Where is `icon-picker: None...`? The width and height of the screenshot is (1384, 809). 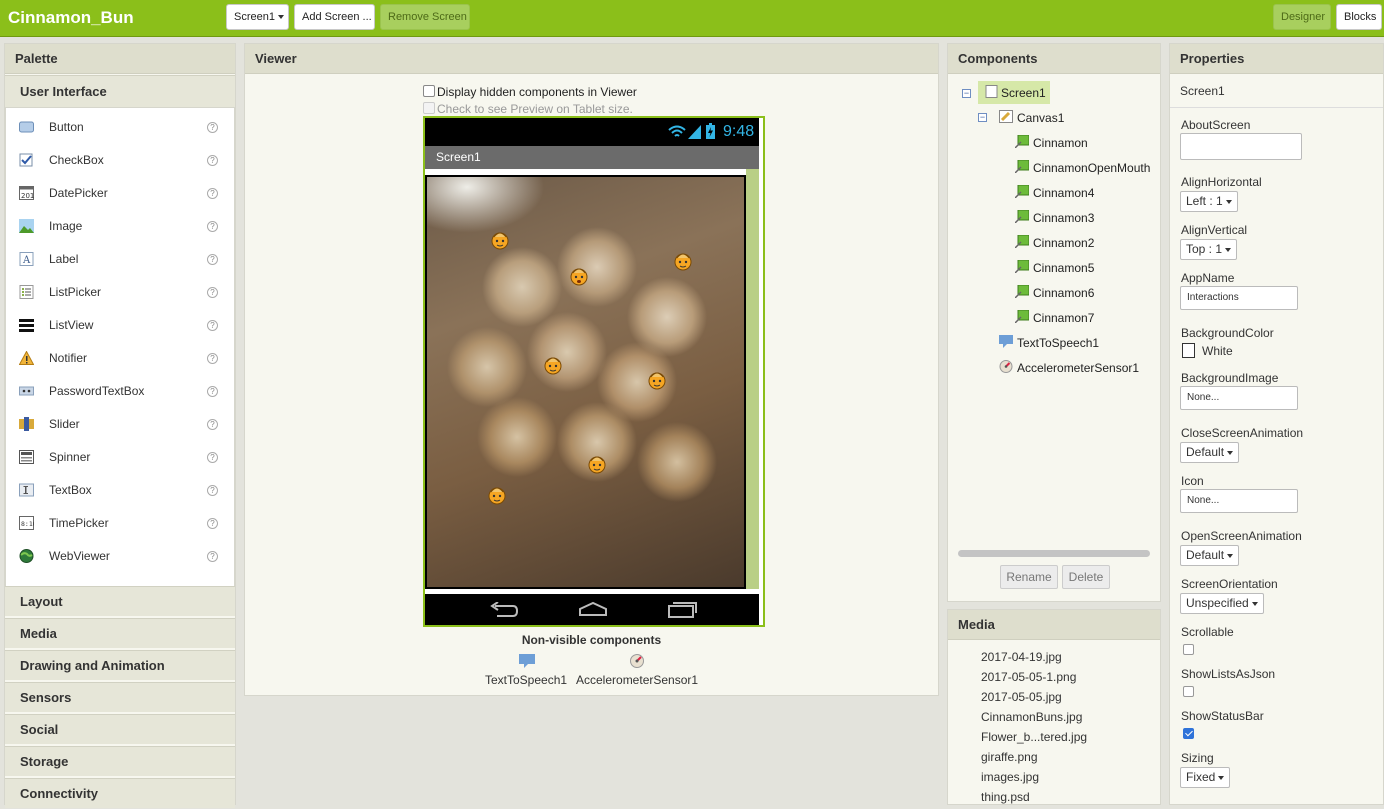
icon-picker: None... is located at coordinates (1239, 501).